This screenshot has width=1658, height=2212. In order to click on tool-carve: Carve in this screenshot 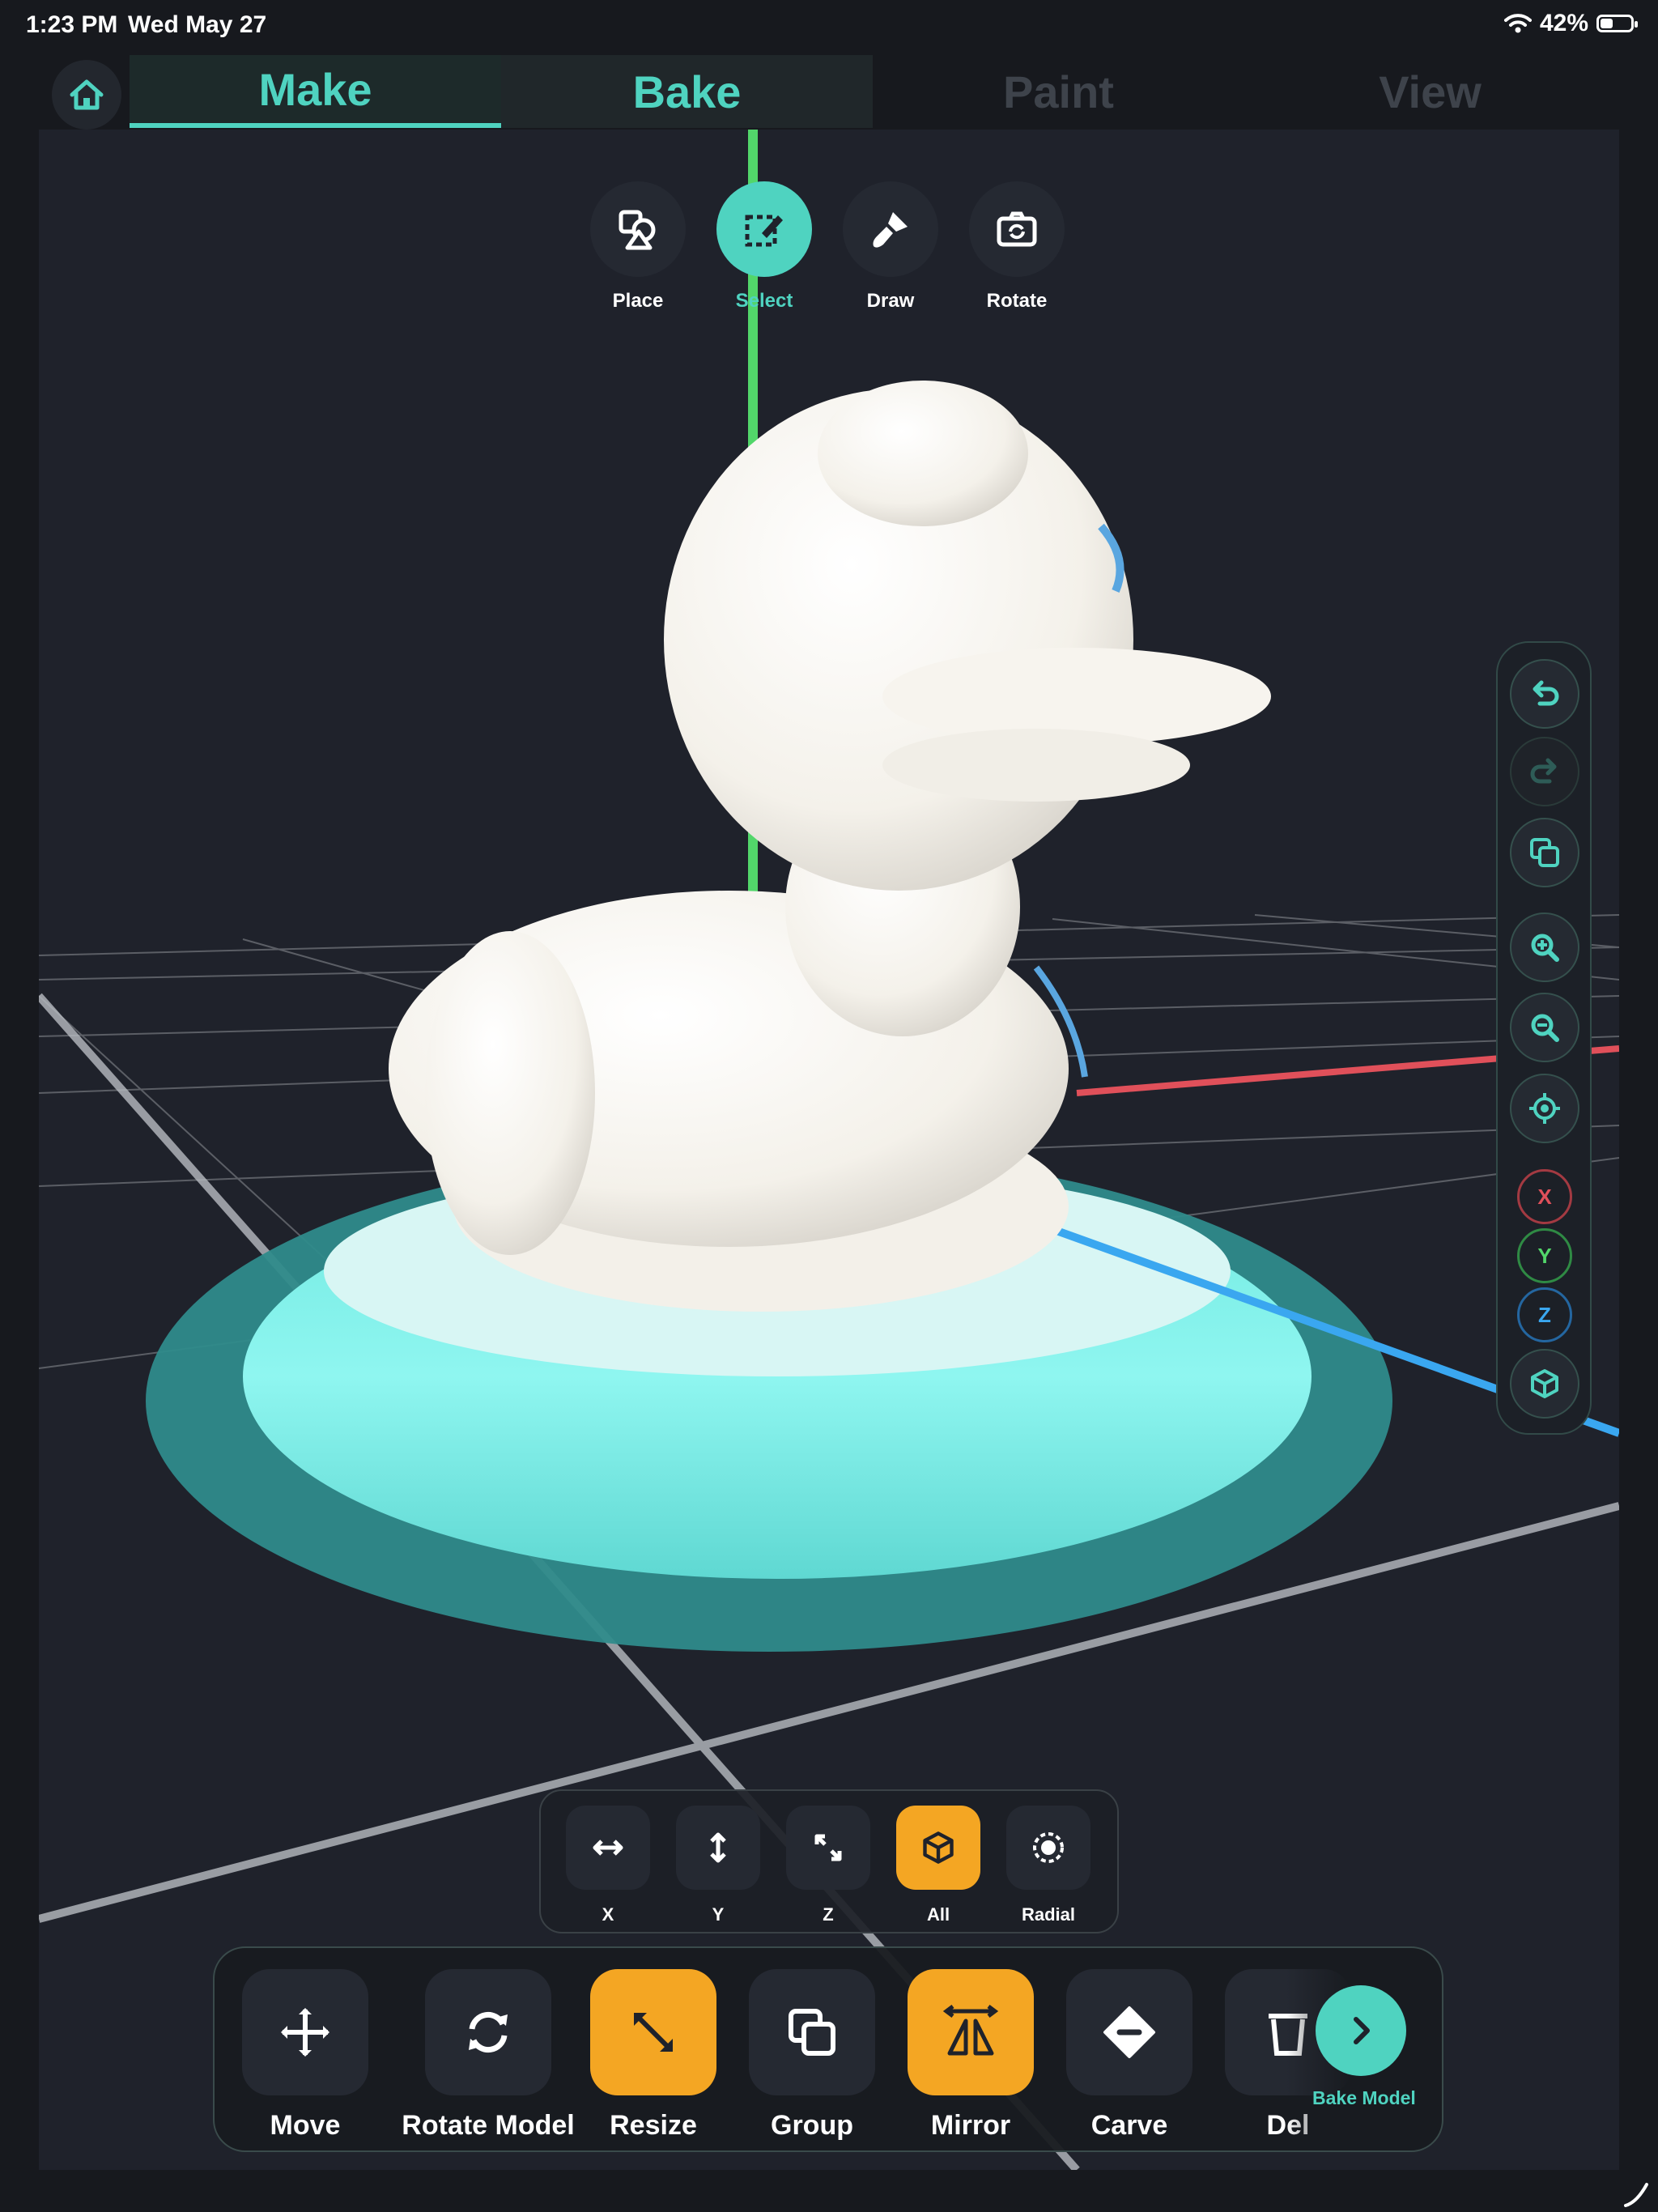, I will do `click(1129, 2055)`.